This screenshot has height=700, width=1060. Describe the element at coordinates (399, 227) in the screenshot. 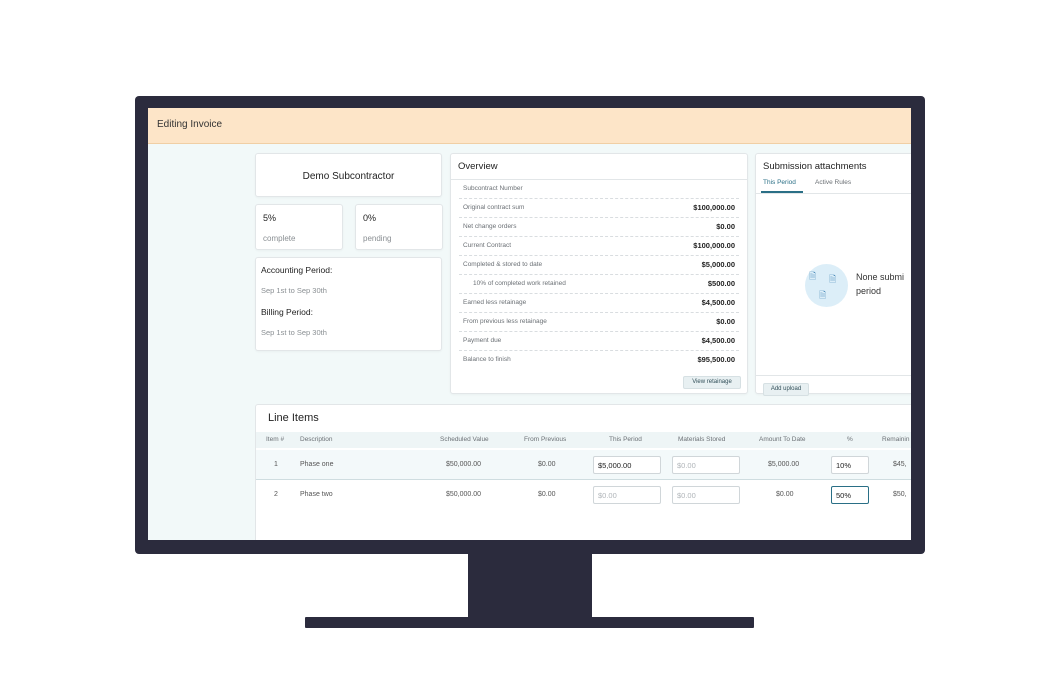

I see `pending-stat: 0% pending` at that location.